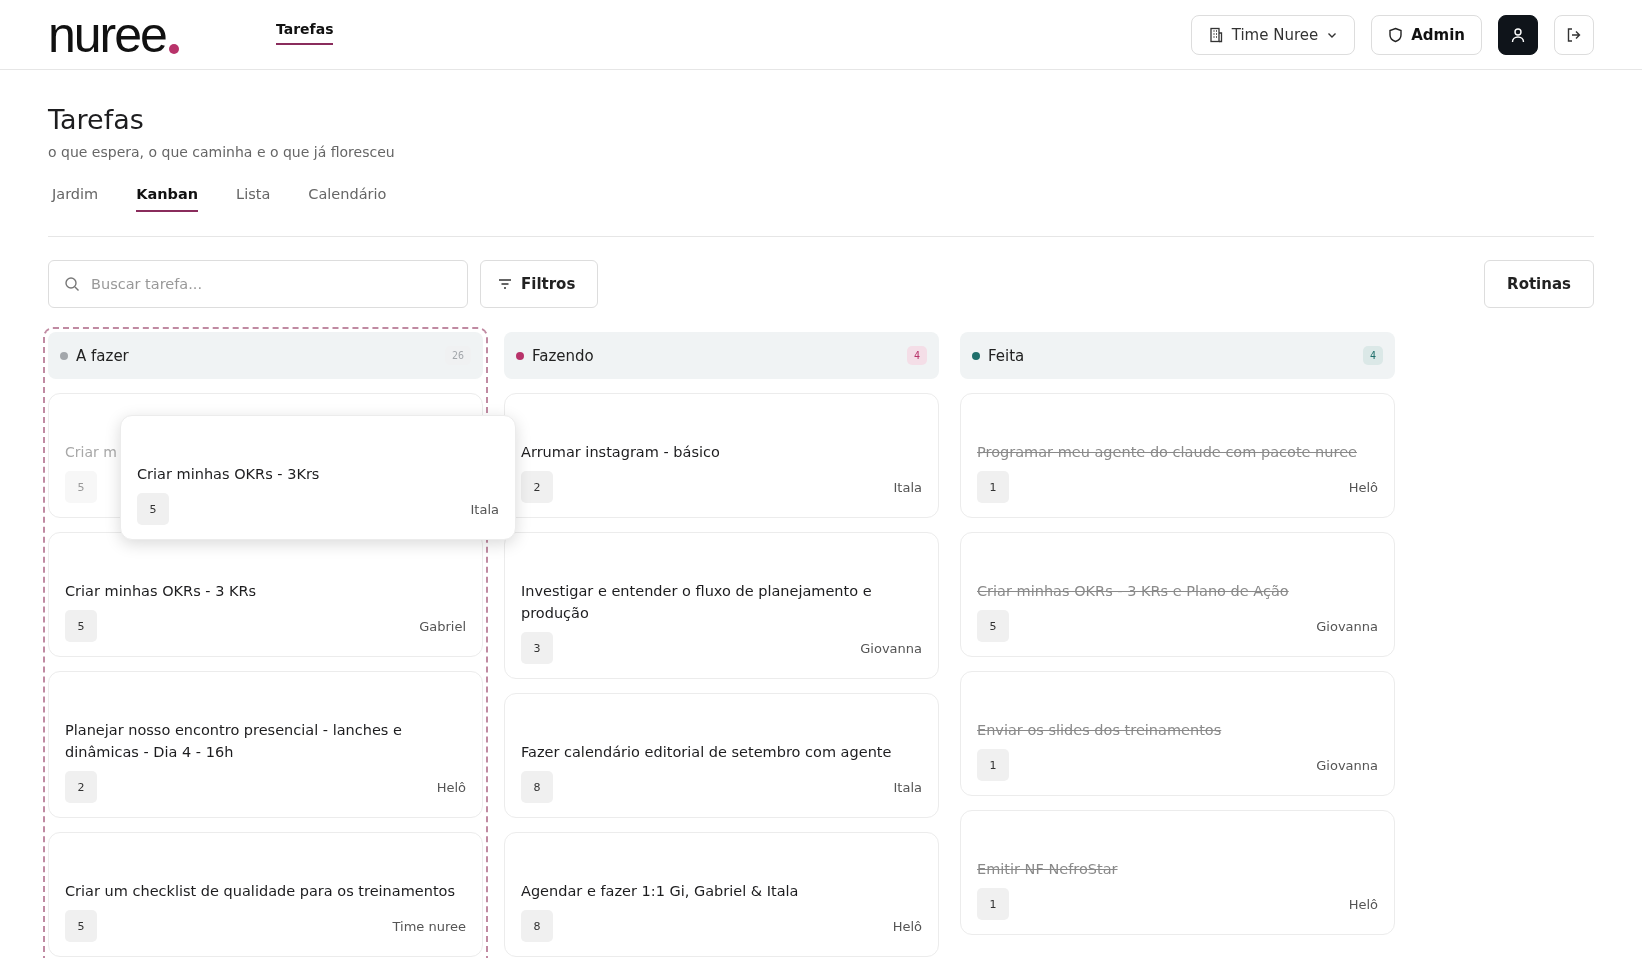 The width and height of the screenshot is (1642, 958). Describe the element at coordinates (505, 284) in the screenshot. I see `filter-icon` at that location.